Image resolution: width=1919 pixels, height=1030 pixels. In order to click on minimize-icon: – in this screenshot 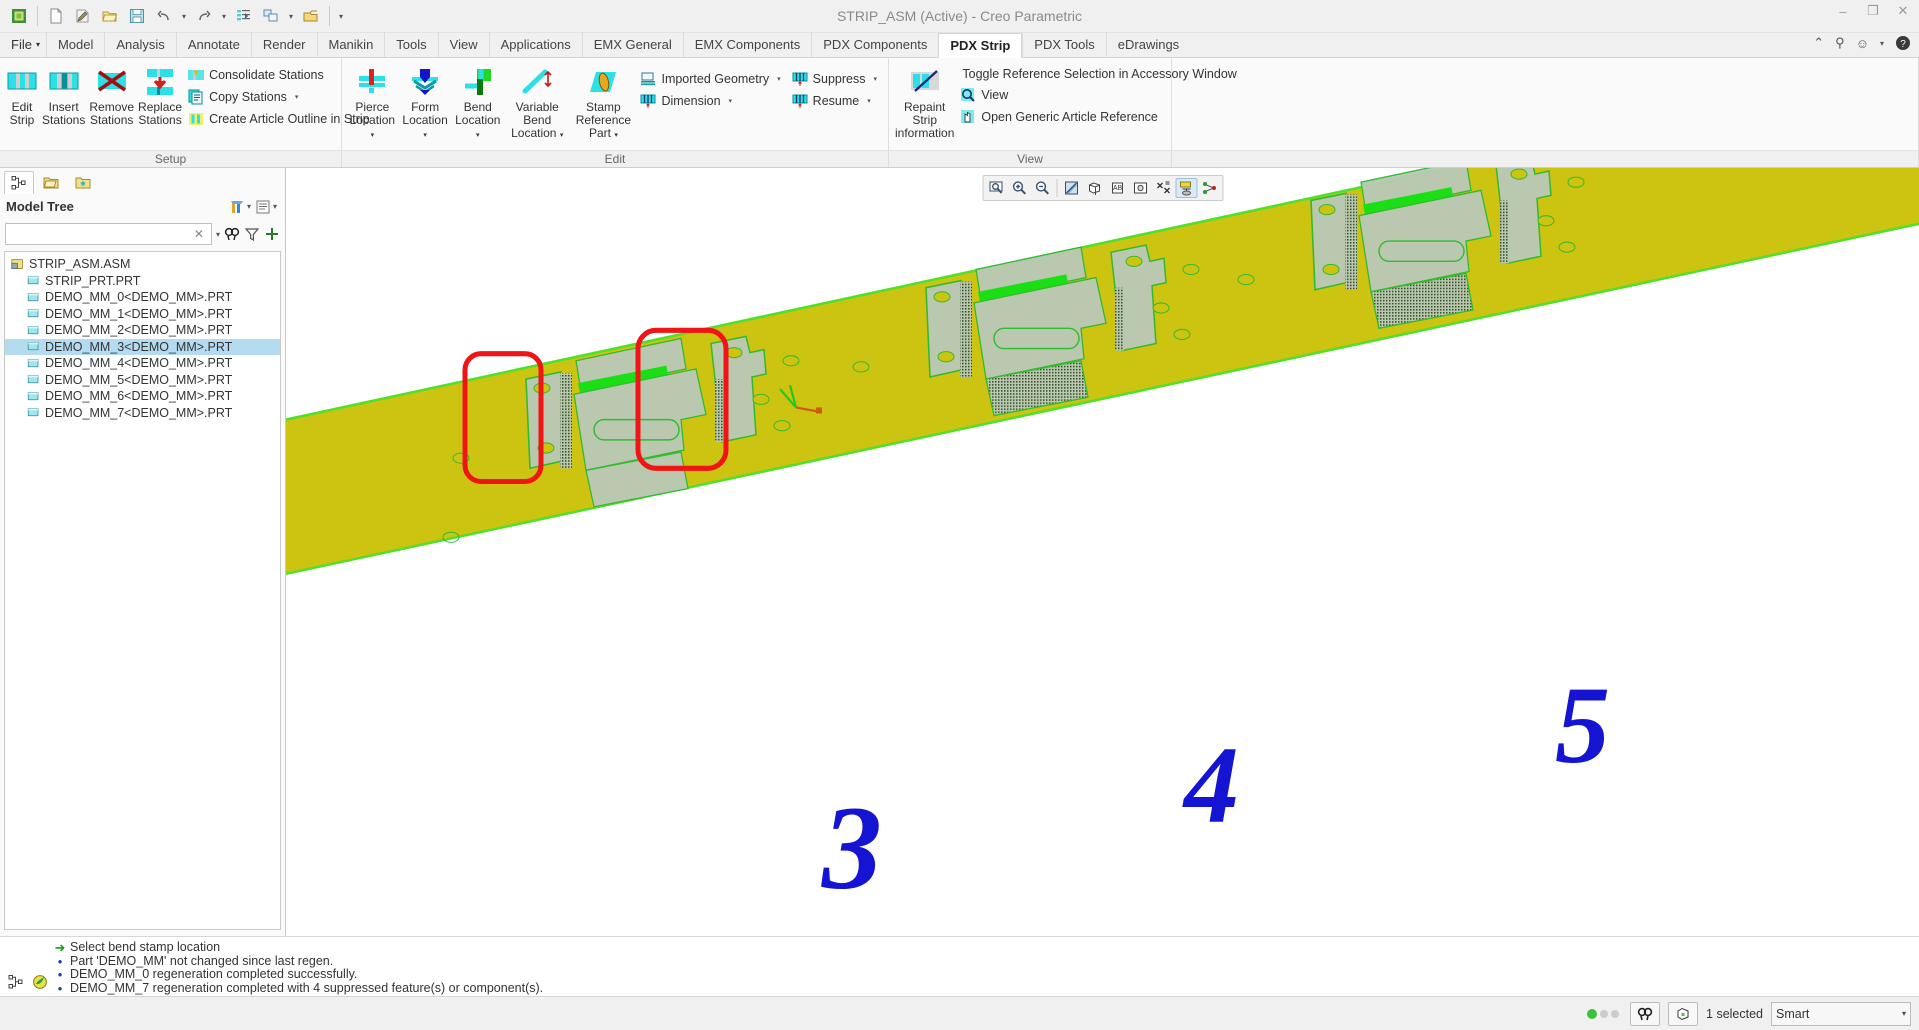, I will do `click(1843, 11)`.